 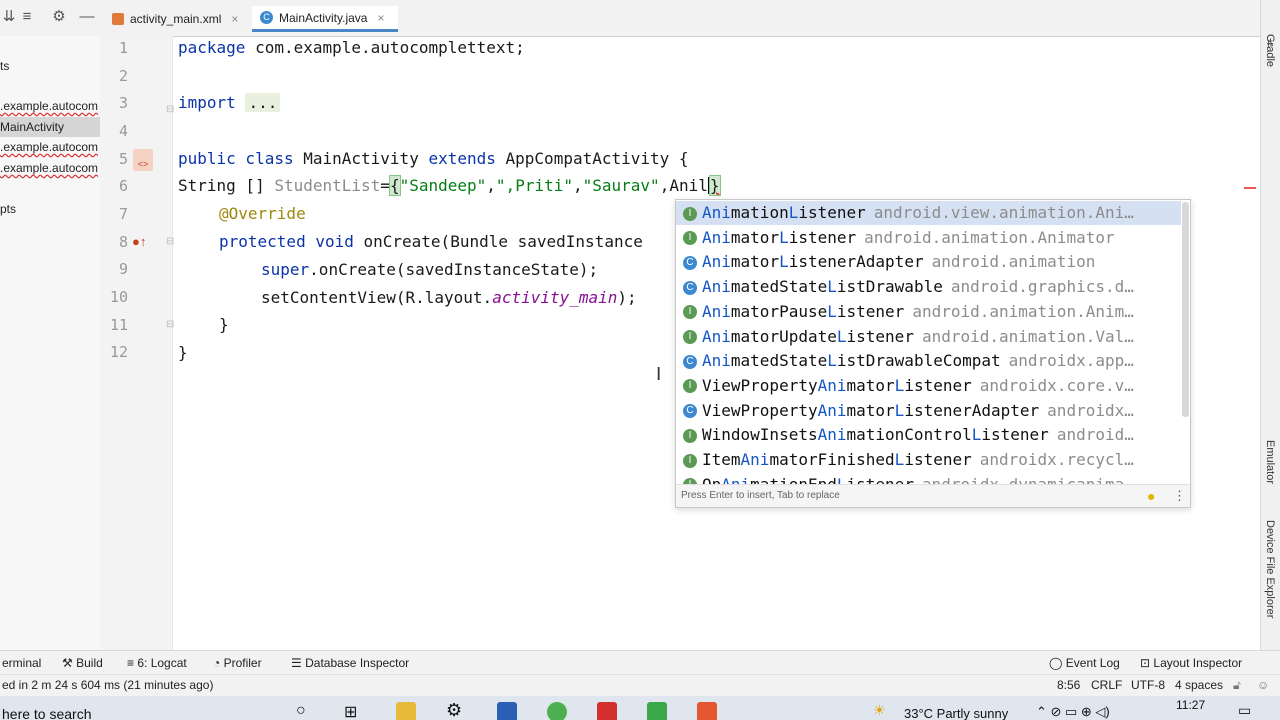 I want to click on match-highlight: Ani, so click(x=716, y=212).